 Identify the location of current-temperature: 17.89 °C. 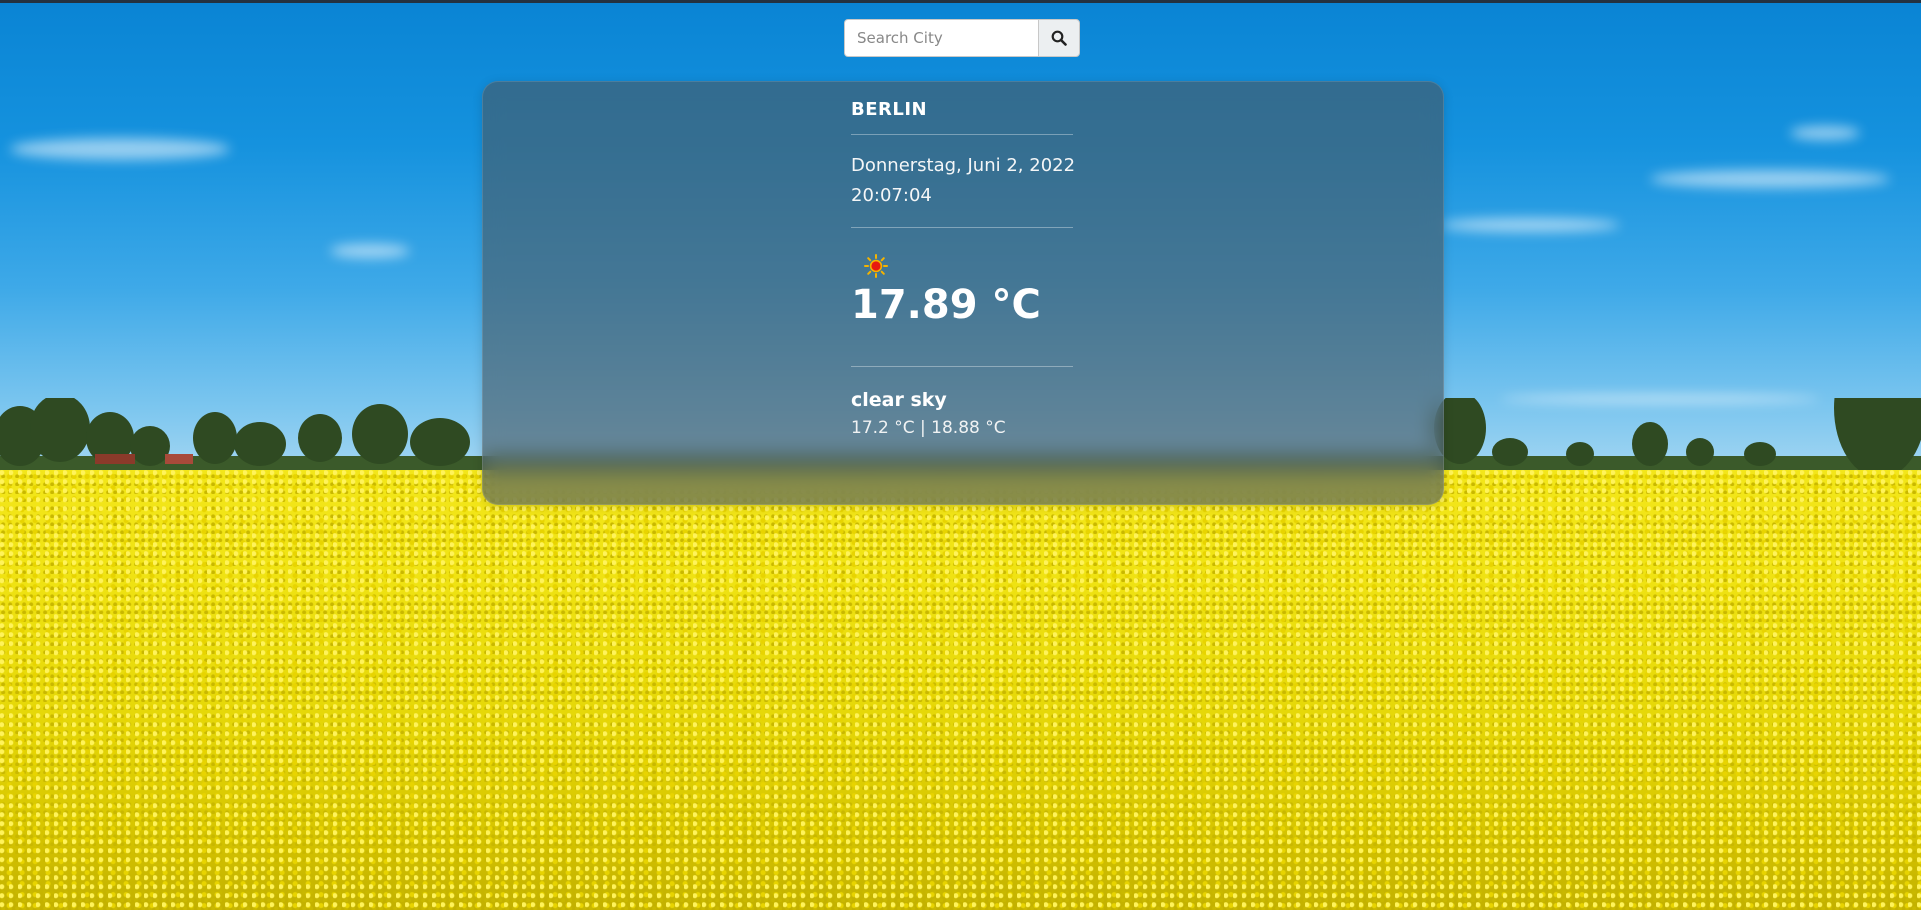
(946, 305).